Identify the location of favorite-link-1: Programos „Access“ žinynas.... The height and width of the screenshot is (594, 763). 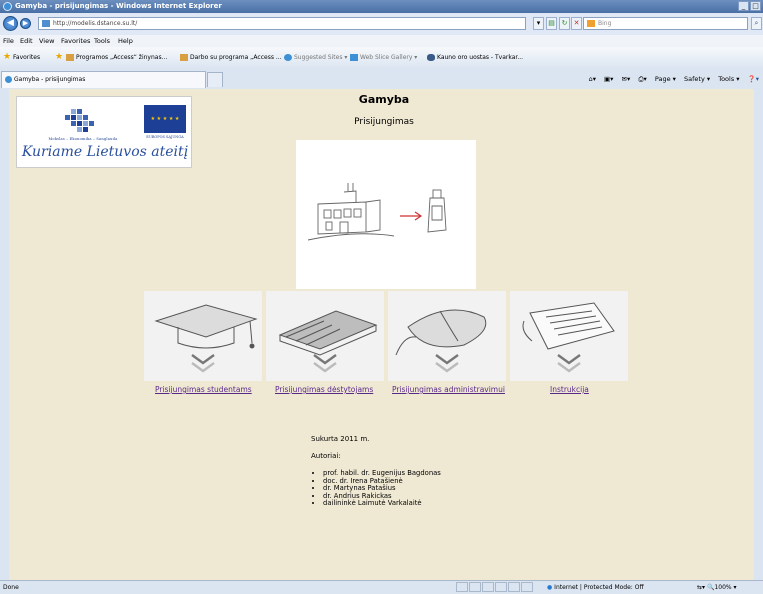
(116, 57).